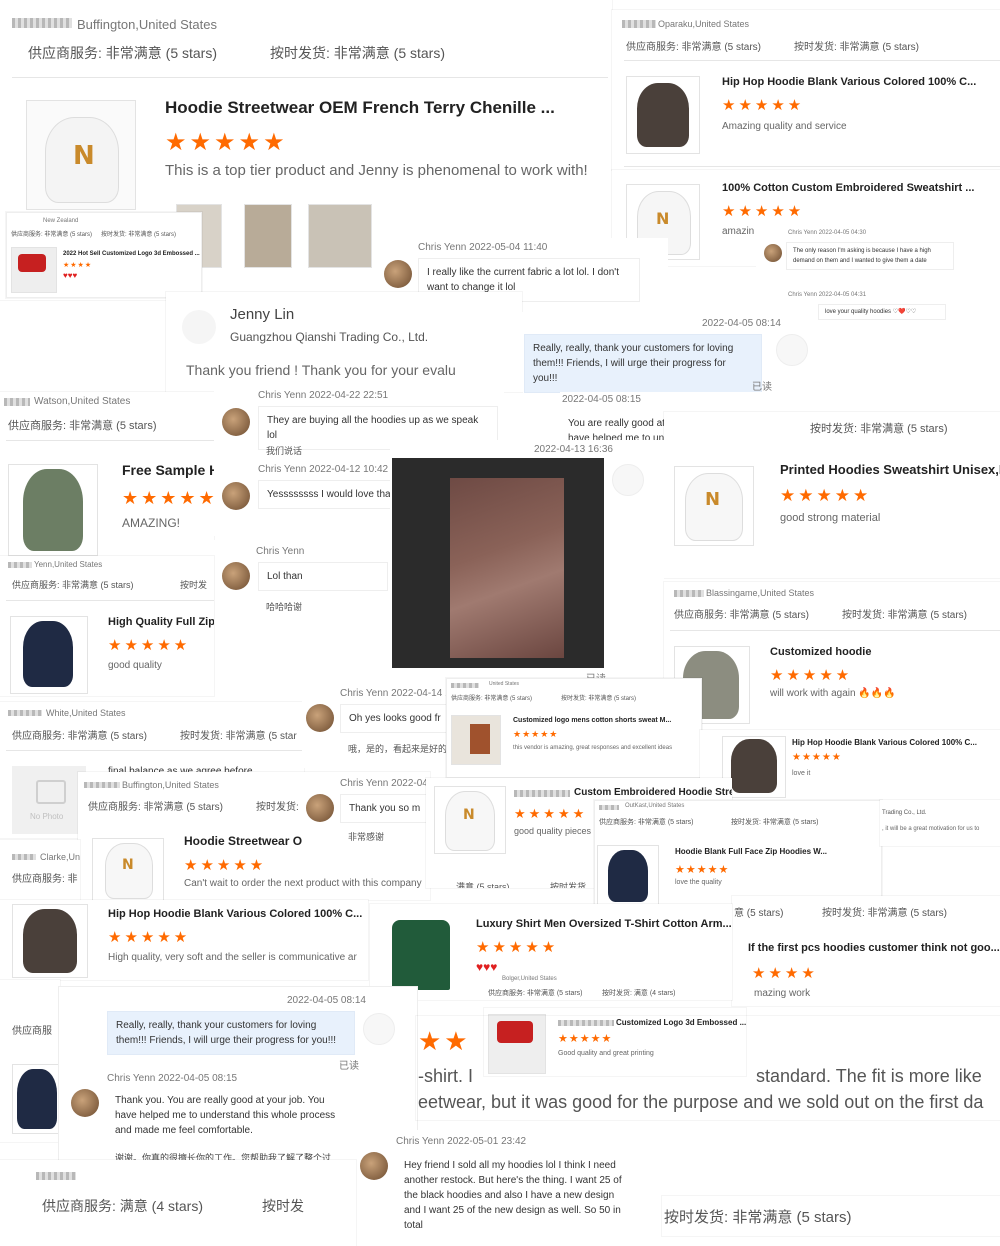 The width and height of the screenshot is (1000, 1246). I want to click on product-title: Customized hoodie, so click(820, 652).